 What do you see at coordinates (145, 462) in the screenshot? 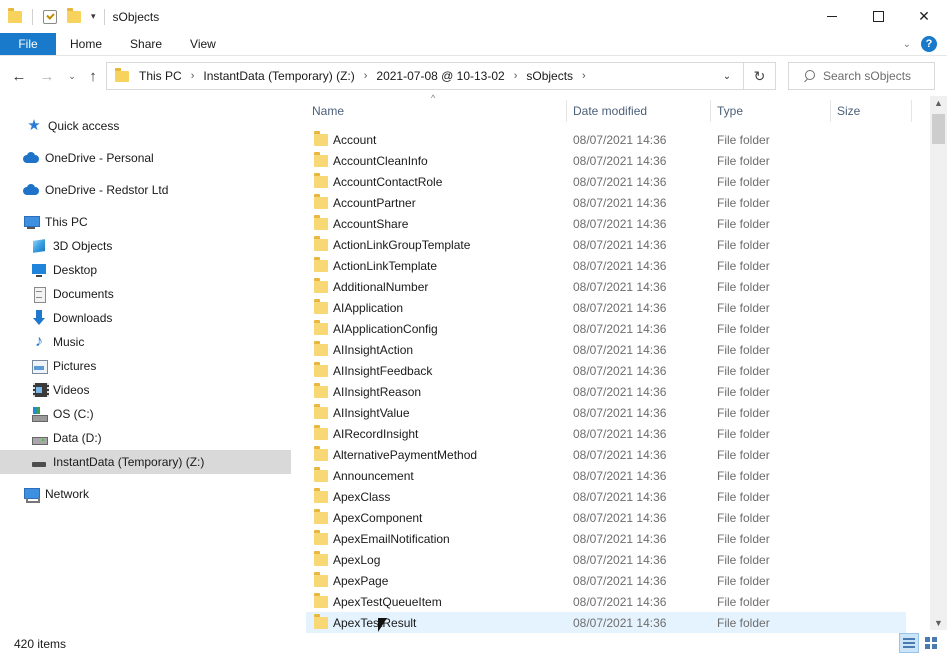
I see `sidebar-item-instantdata-z: InstantData (Temporary) (Z:)` at bounding box center [145, 462].